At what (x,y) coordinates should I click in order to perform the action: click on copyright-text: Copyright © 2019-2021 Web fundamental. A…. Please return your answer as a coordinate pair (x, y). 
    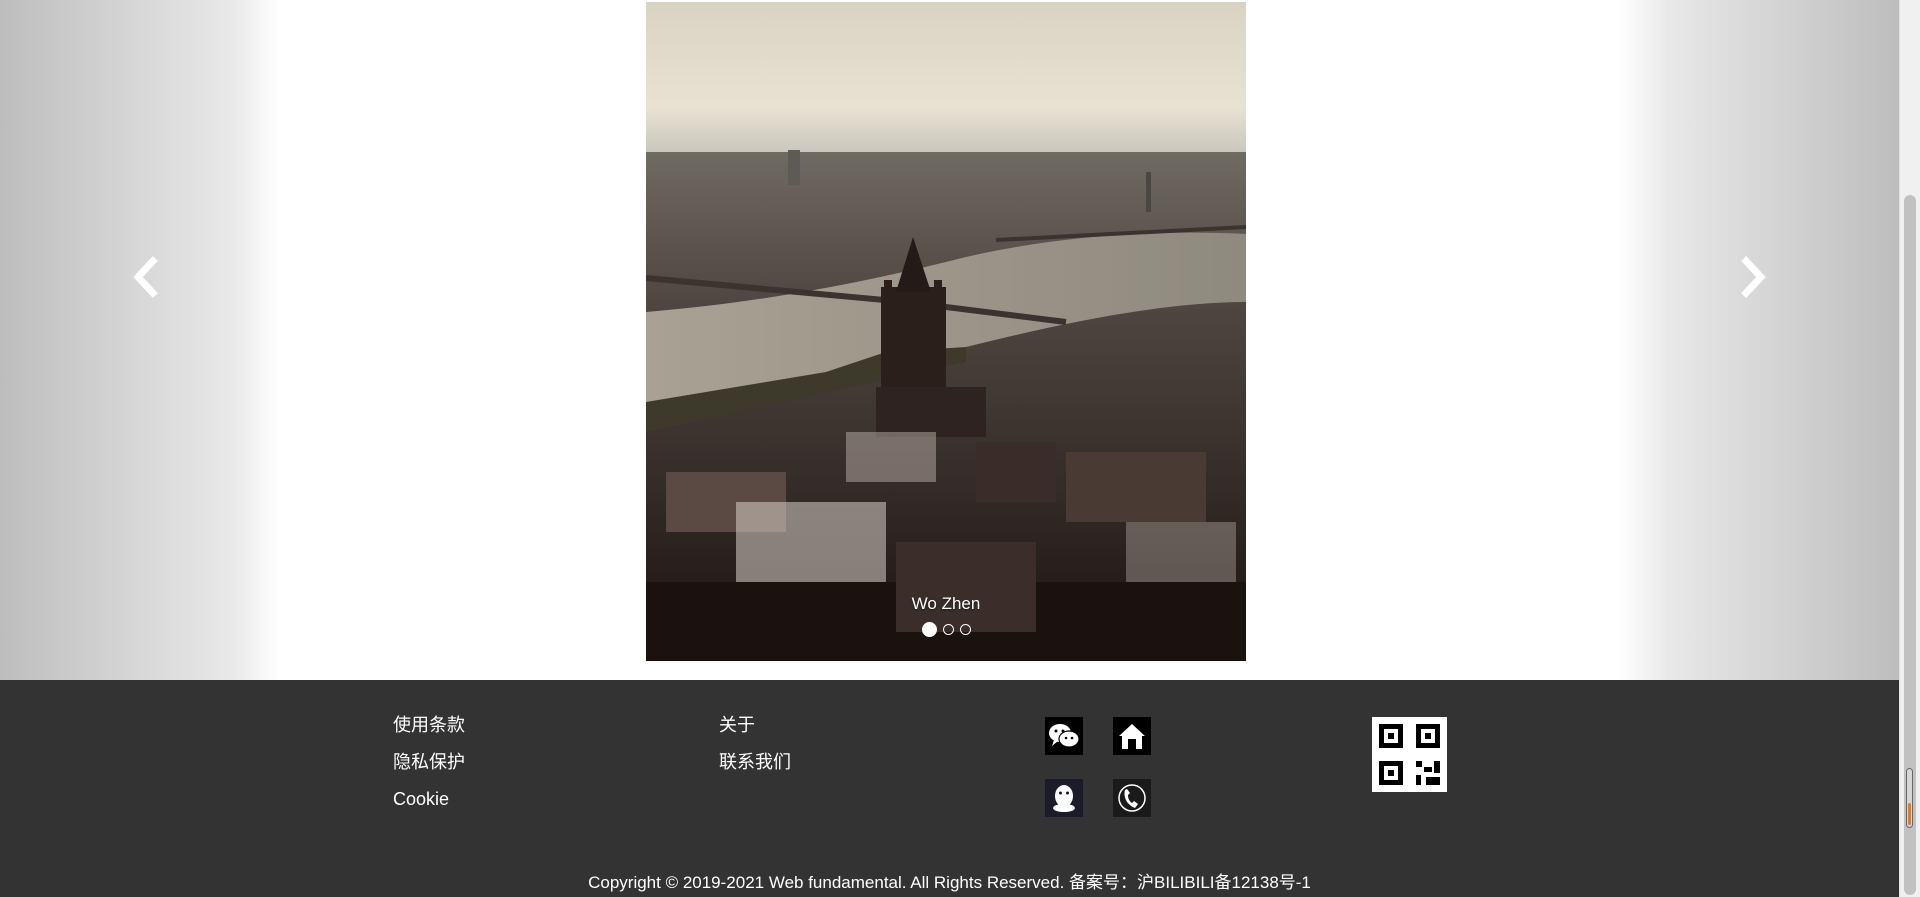
    Looking at the image, I should click on (949, 882).